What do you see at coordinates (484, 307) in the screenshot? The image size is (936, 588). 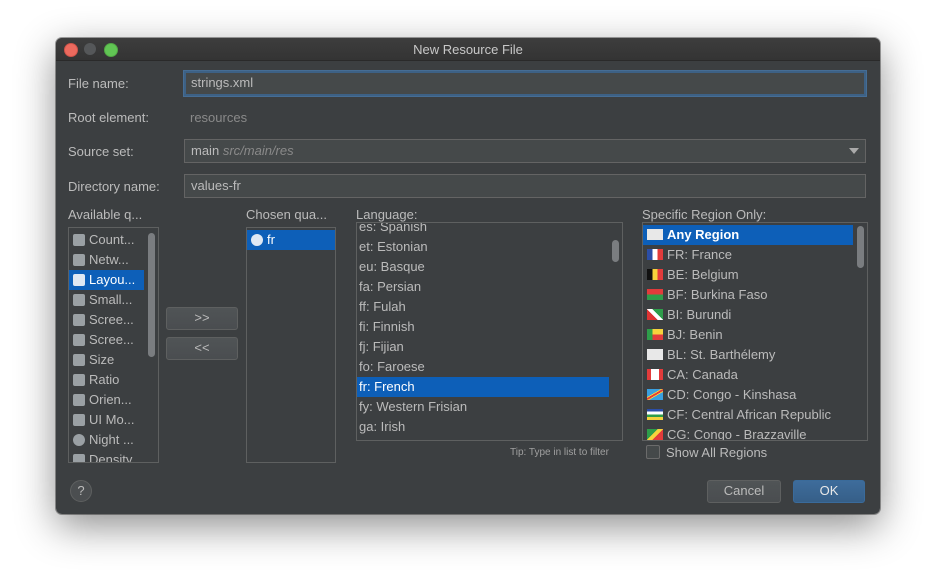 I see `list-item: ff: Fulah` at bounding box center [484, 307].